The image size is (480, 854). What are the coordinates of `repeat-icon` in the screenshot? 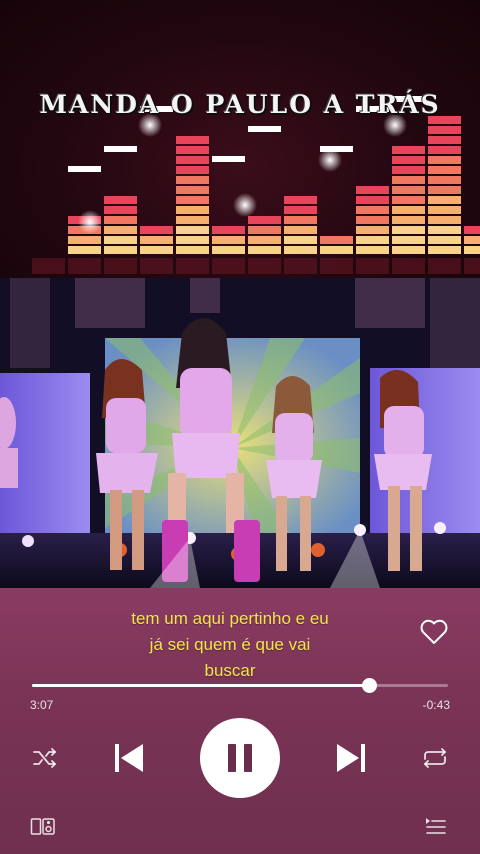 It's located at (435, 758).